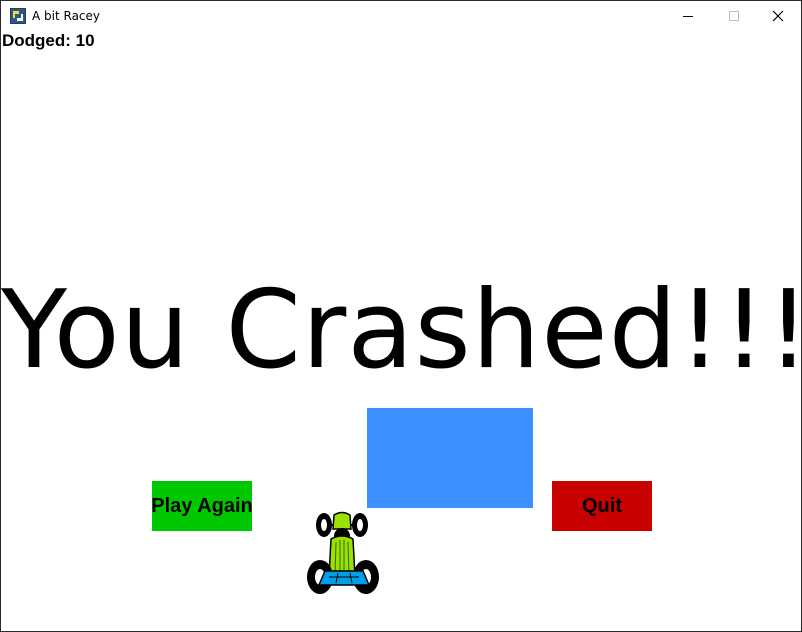  What do you see at coordinates (18, 16) in the screenshot?
I see `python-app-icon` at bounding box center [18, 16].